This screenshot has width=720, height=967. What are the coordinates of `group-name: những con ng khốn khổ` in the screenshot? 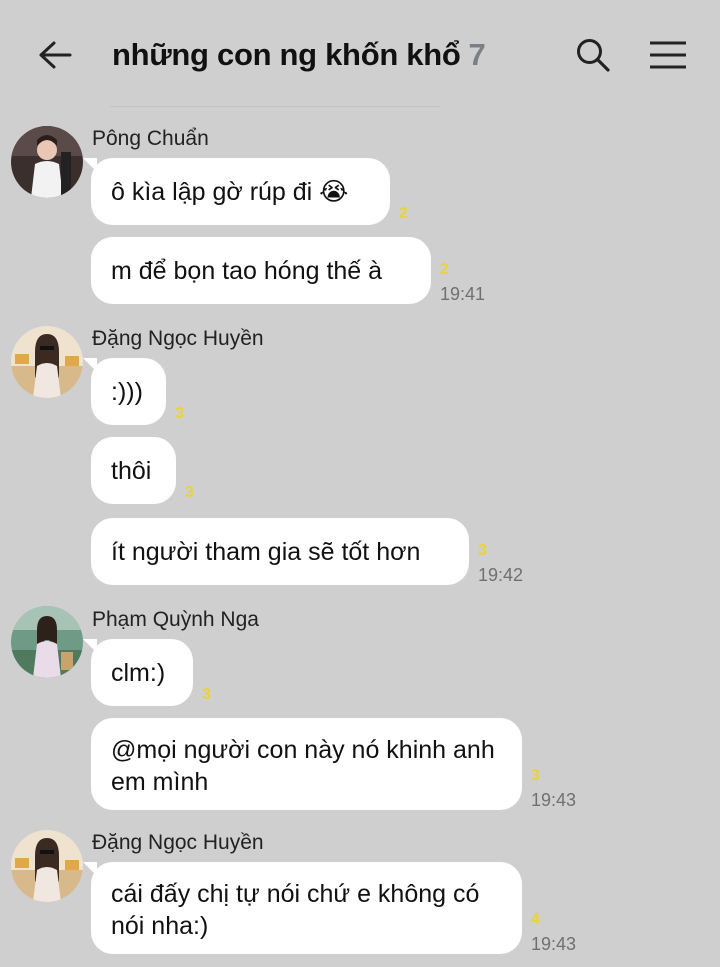 It's located at (286, 54).